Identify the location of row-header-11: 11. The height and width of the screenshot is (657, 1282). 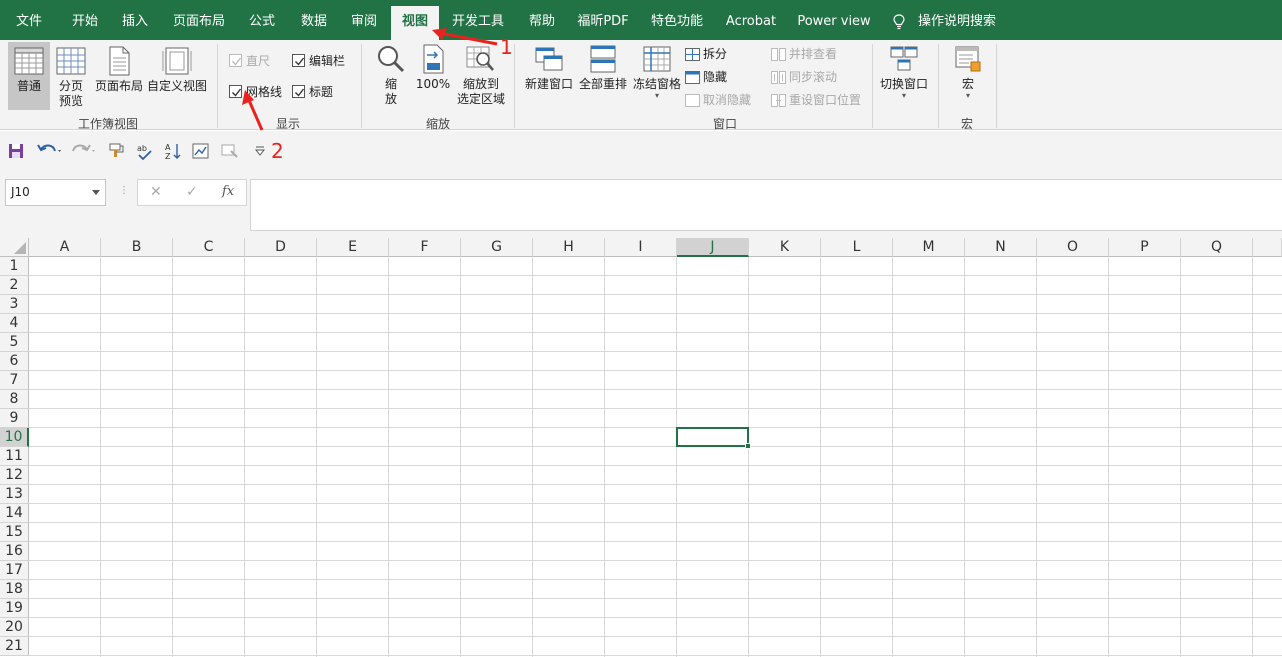
(14, 456).